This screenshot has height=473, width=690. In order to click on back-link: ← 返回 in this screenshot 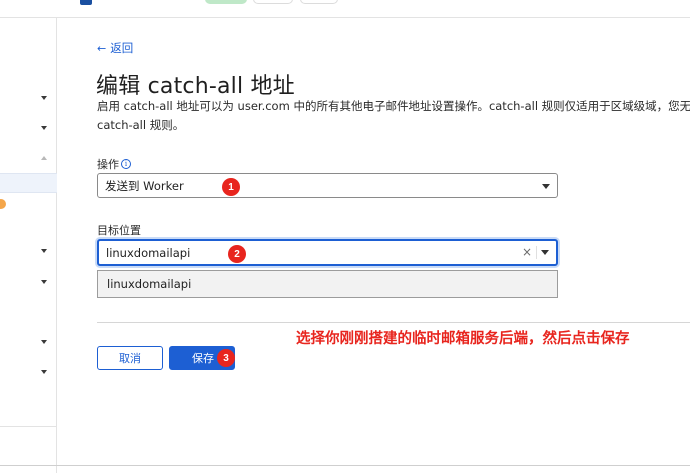, I will do `click(115, 48)`.